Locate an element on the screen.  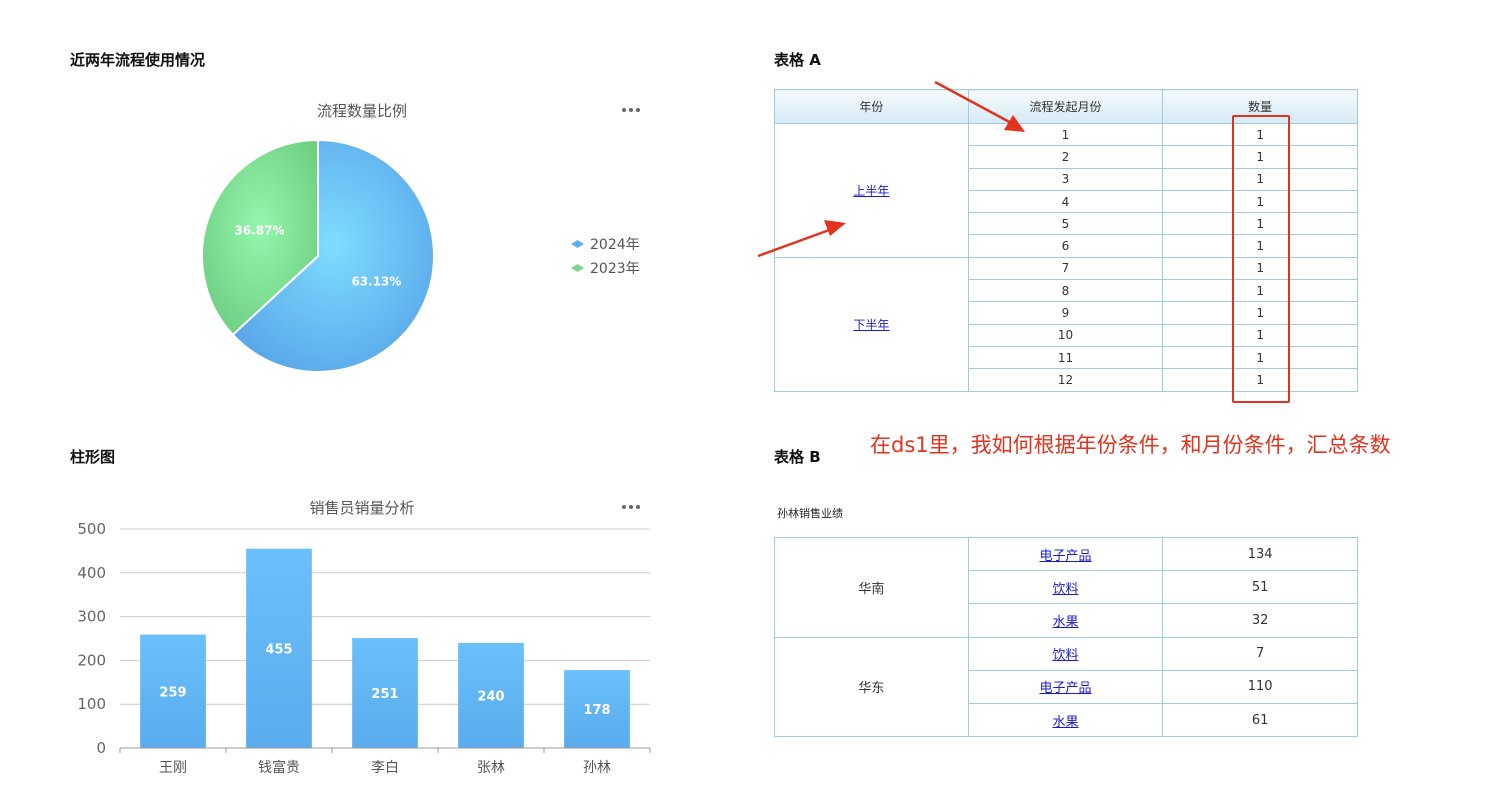
region-cell: 华南 is located at coordinates (871, 587).